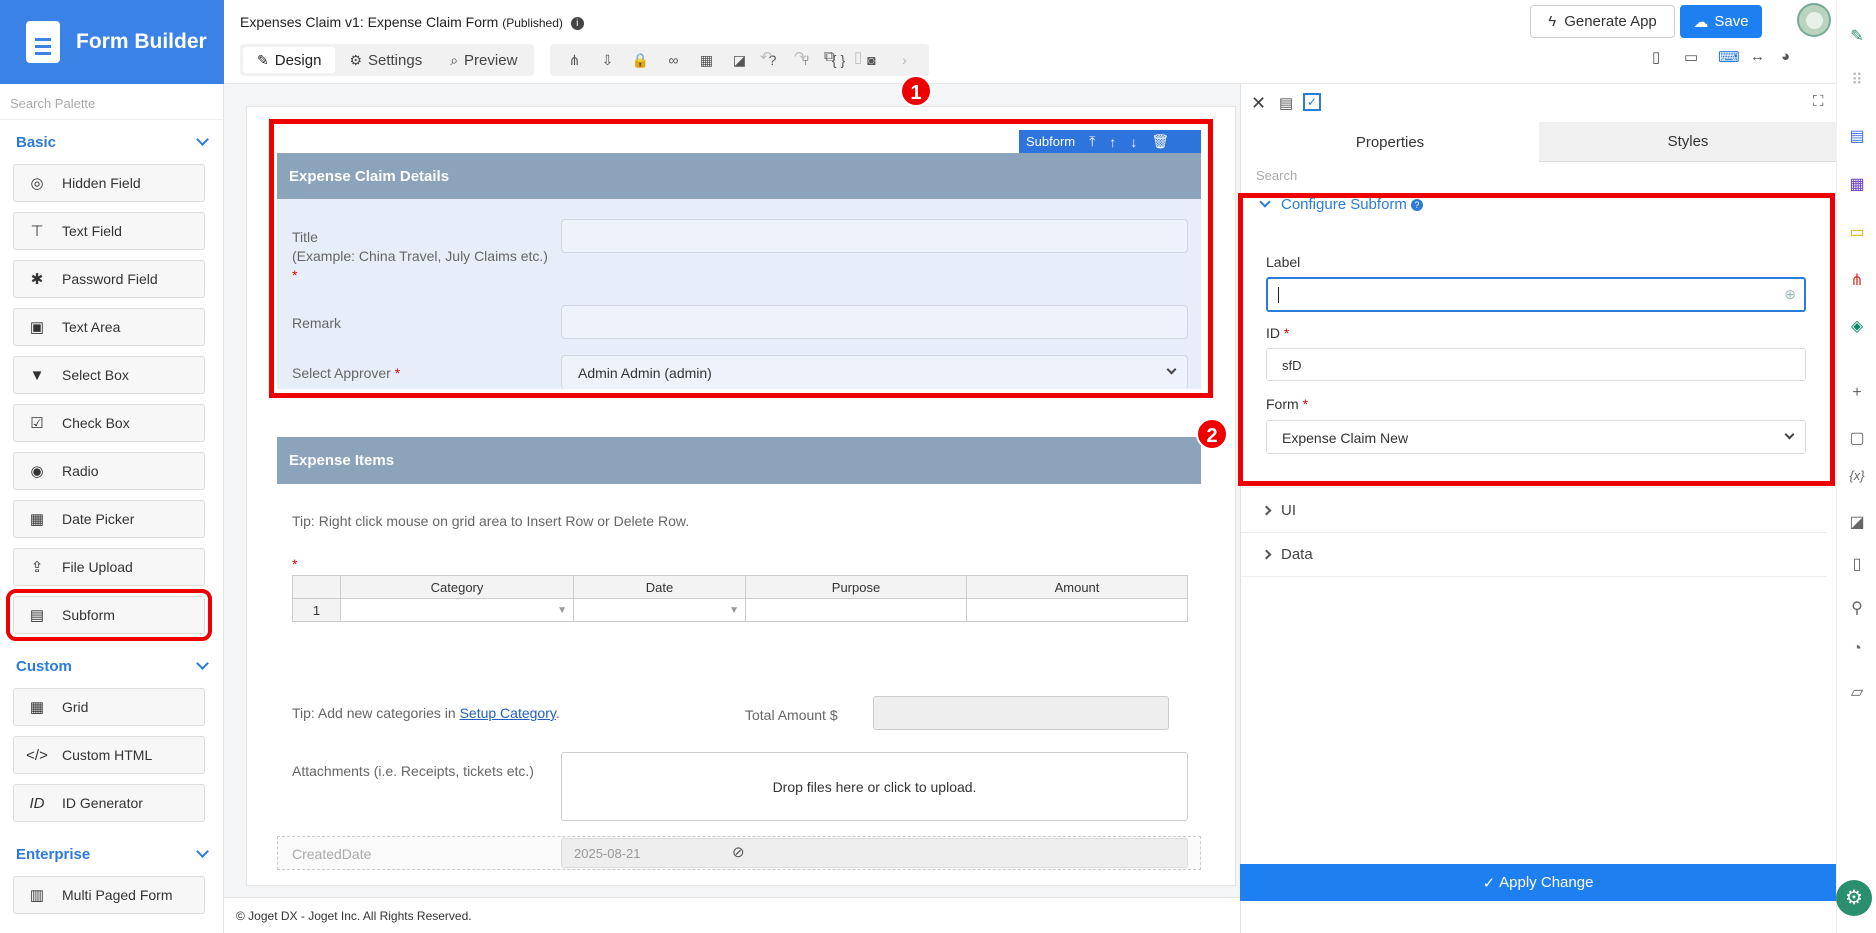 This screenshot has height=933, width=1876. I want to click on file-dropzone: Drop files here or click to upload., so click(874, 786).